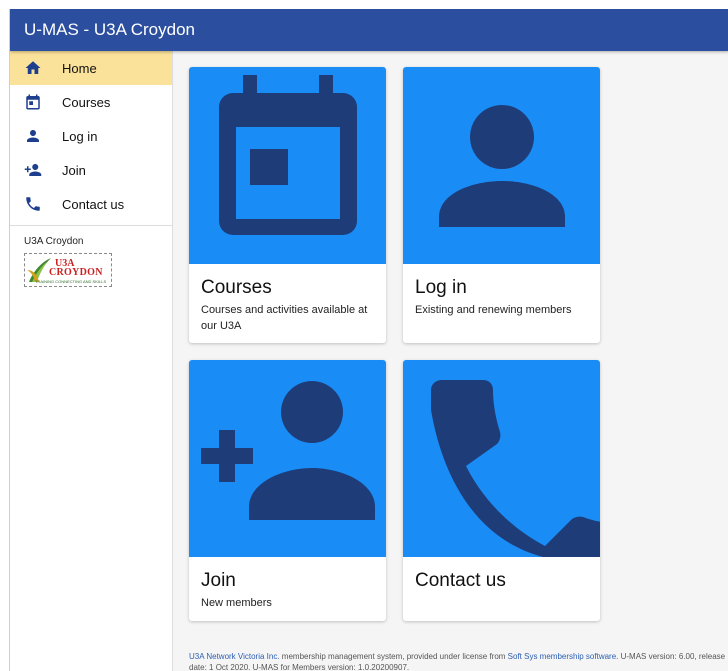 The height and width of the screenshot is (671, 728). What do you see at coordinates (562, 656) in the screenshot?
I see `footer-link-softsys: Soft Sys membership software` at bounding box center [562, 656].